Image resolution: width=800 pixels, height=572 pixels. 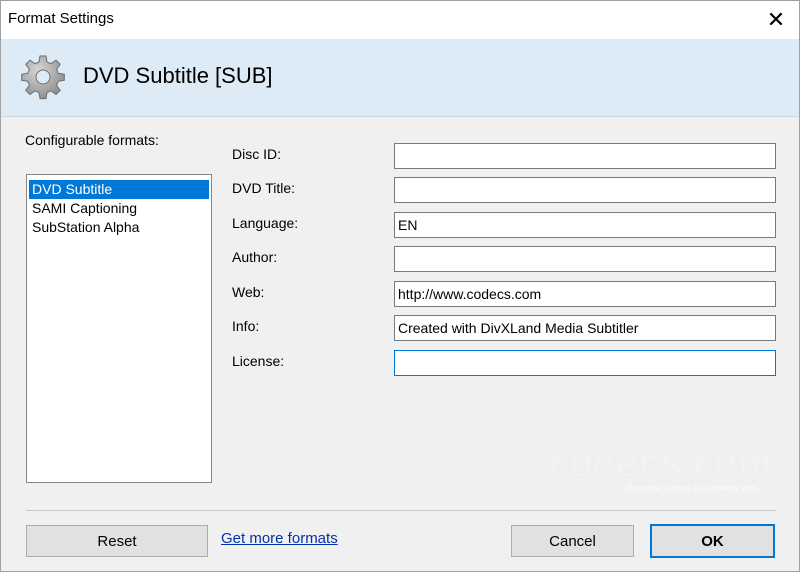 I want to click on reset-button: Reset, so click(x=117, y=541).